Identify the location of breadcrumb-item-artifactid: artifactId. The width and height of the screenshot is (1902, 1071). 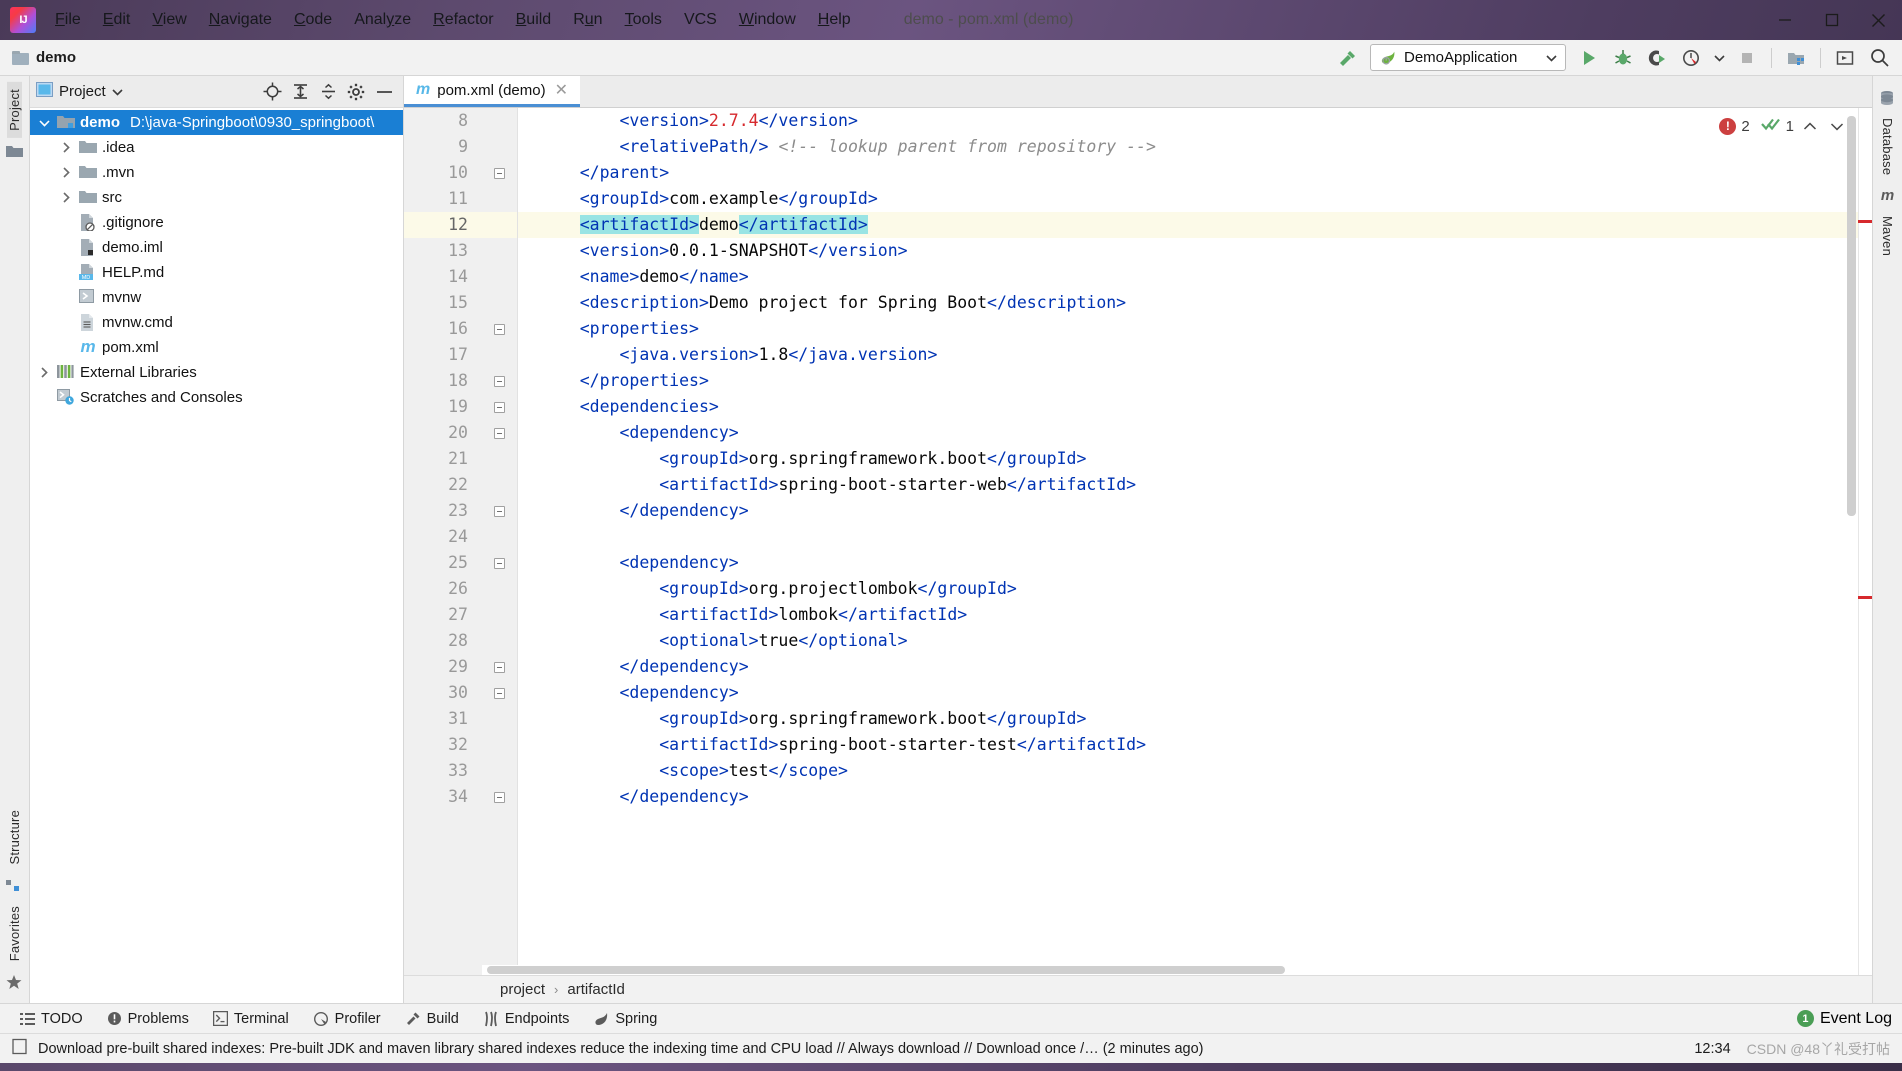
(596, 989).